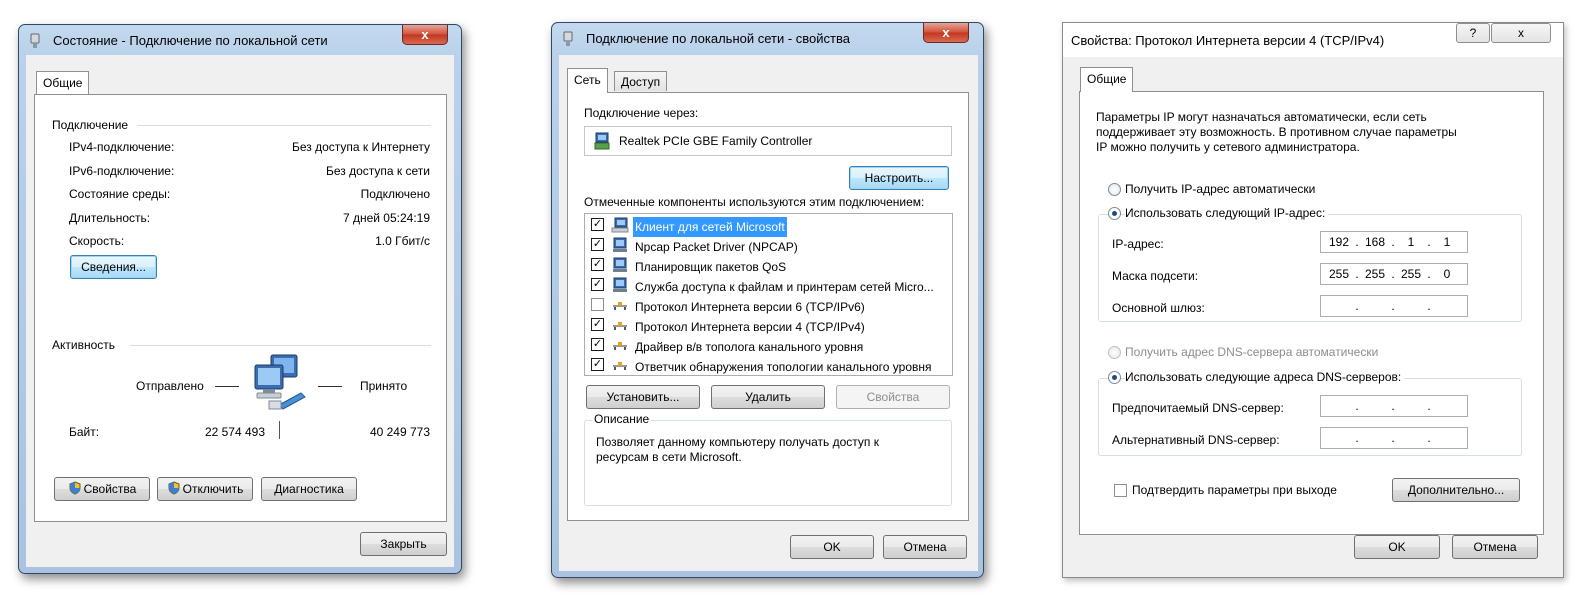  I want to click on list-item: ✓ Клиент для сетей Microsoft, so click(768, 226).